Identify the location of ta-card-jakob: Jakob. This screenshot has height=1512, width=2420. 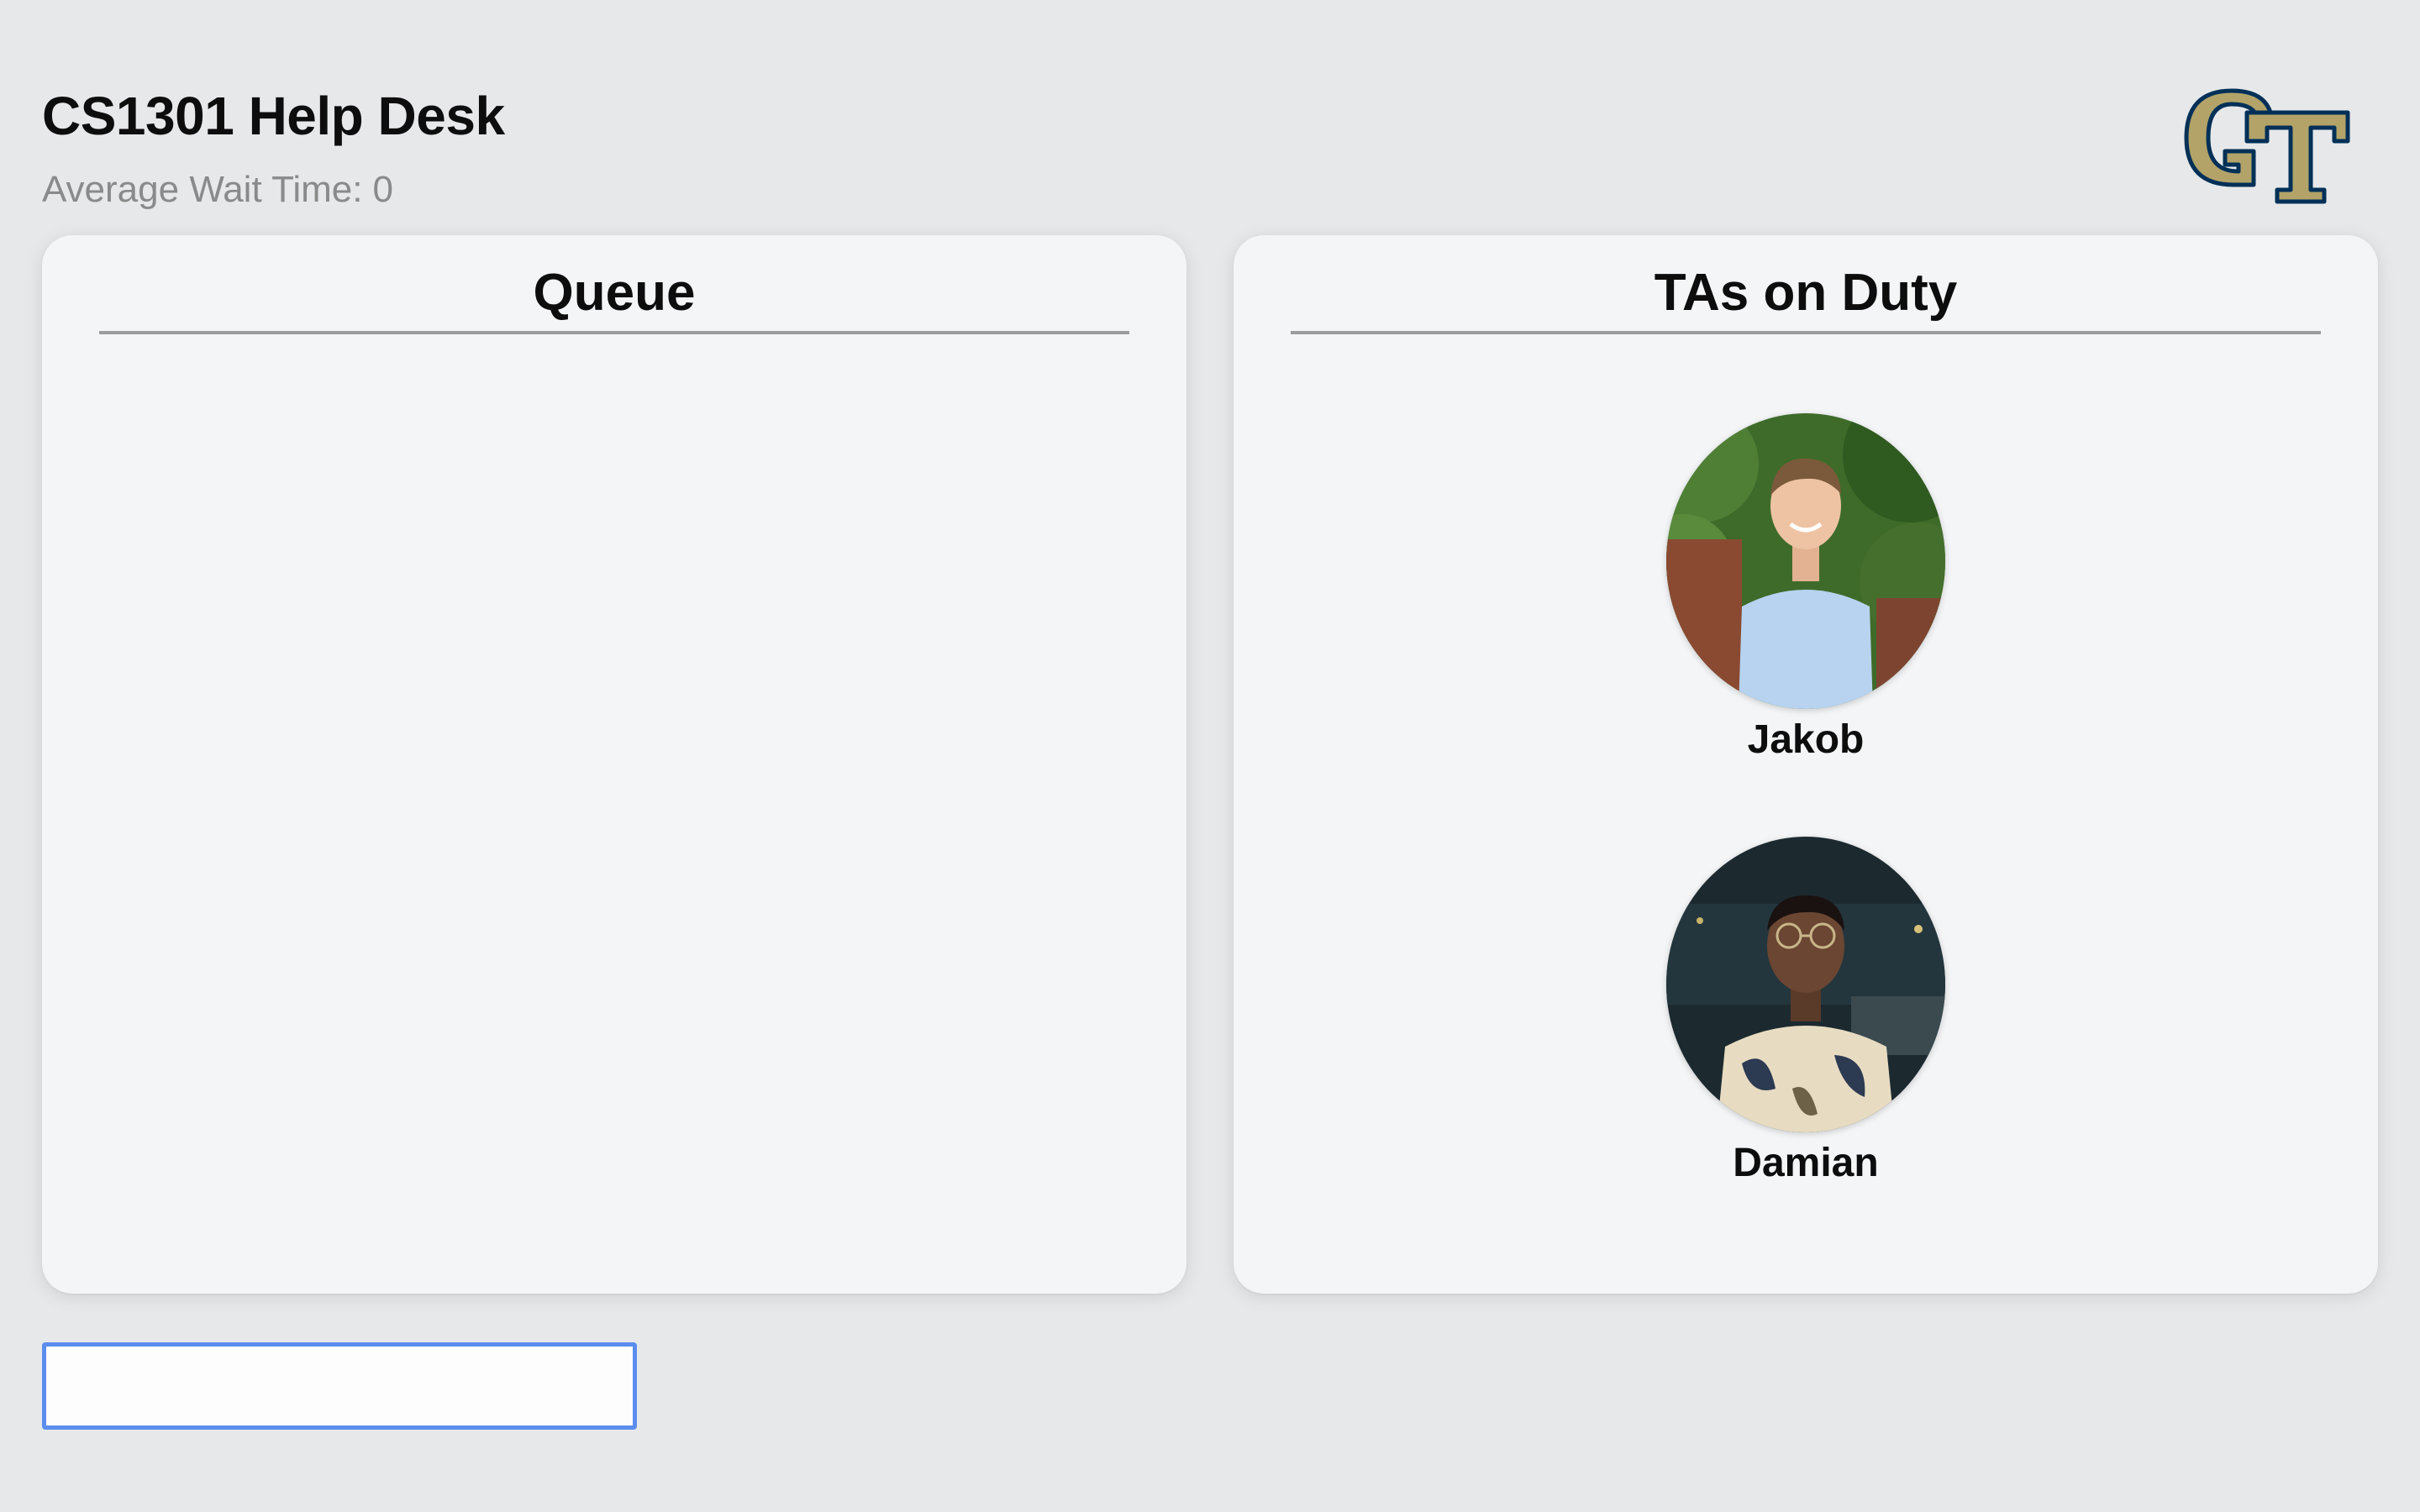
(1806, 588).